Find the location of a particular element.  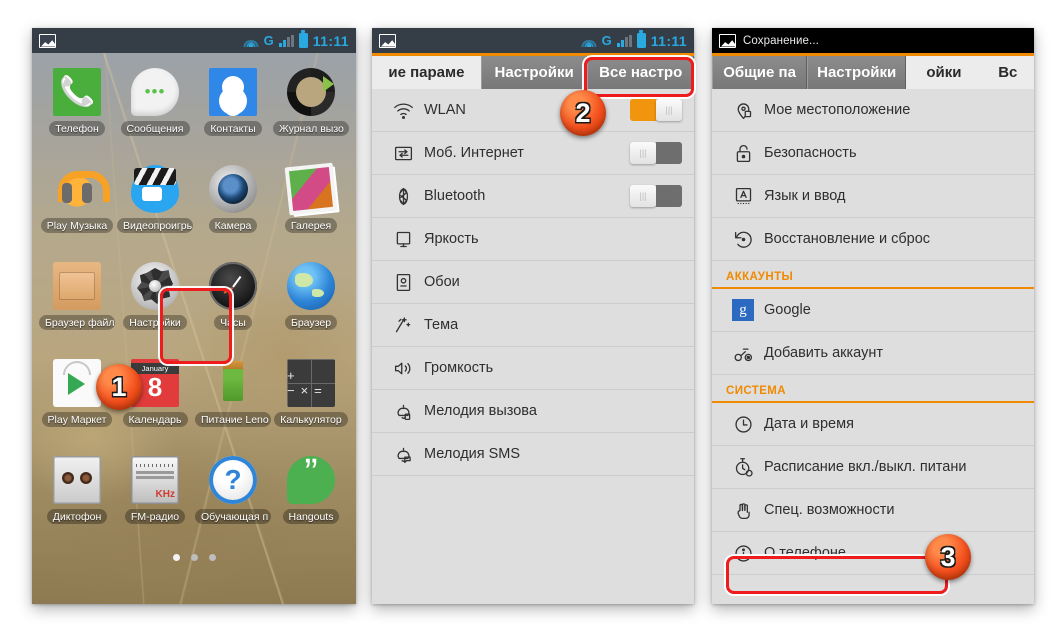

voice-recorder-app-icon is located at coordinates (77, 480).